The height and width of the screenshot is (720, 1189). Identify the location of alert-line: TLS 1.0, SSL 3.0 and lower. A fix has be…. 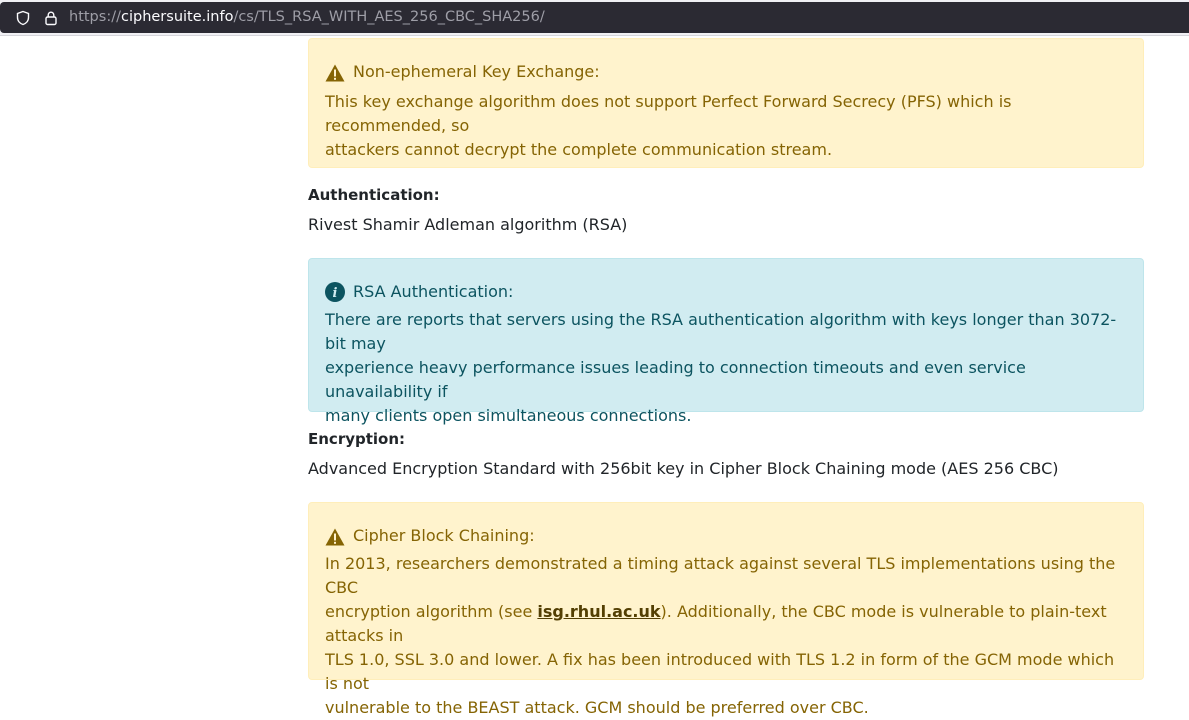
(720, 671).